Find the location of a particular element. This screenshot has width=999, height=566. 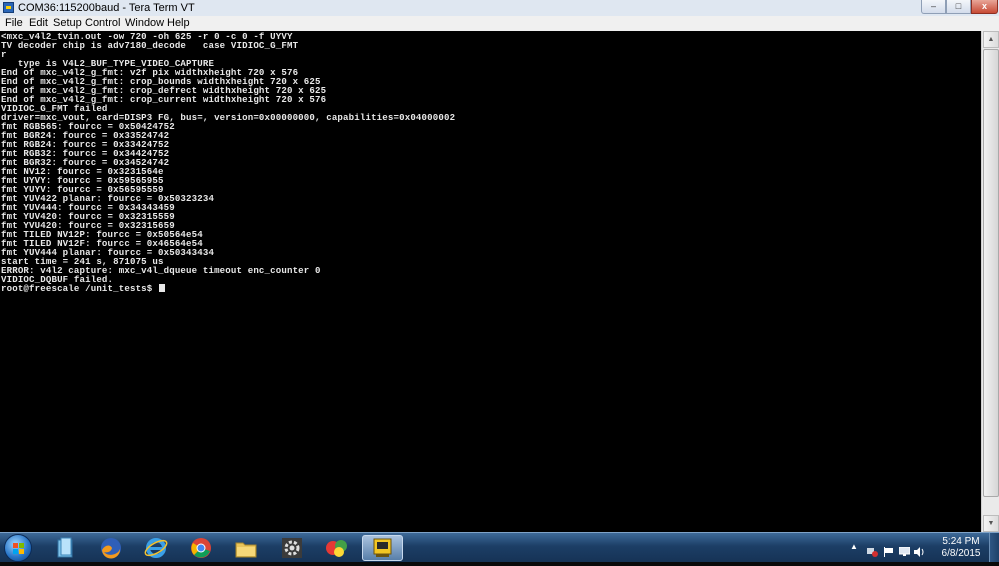

windows-logo-icon is located at coordinates (18, 548).